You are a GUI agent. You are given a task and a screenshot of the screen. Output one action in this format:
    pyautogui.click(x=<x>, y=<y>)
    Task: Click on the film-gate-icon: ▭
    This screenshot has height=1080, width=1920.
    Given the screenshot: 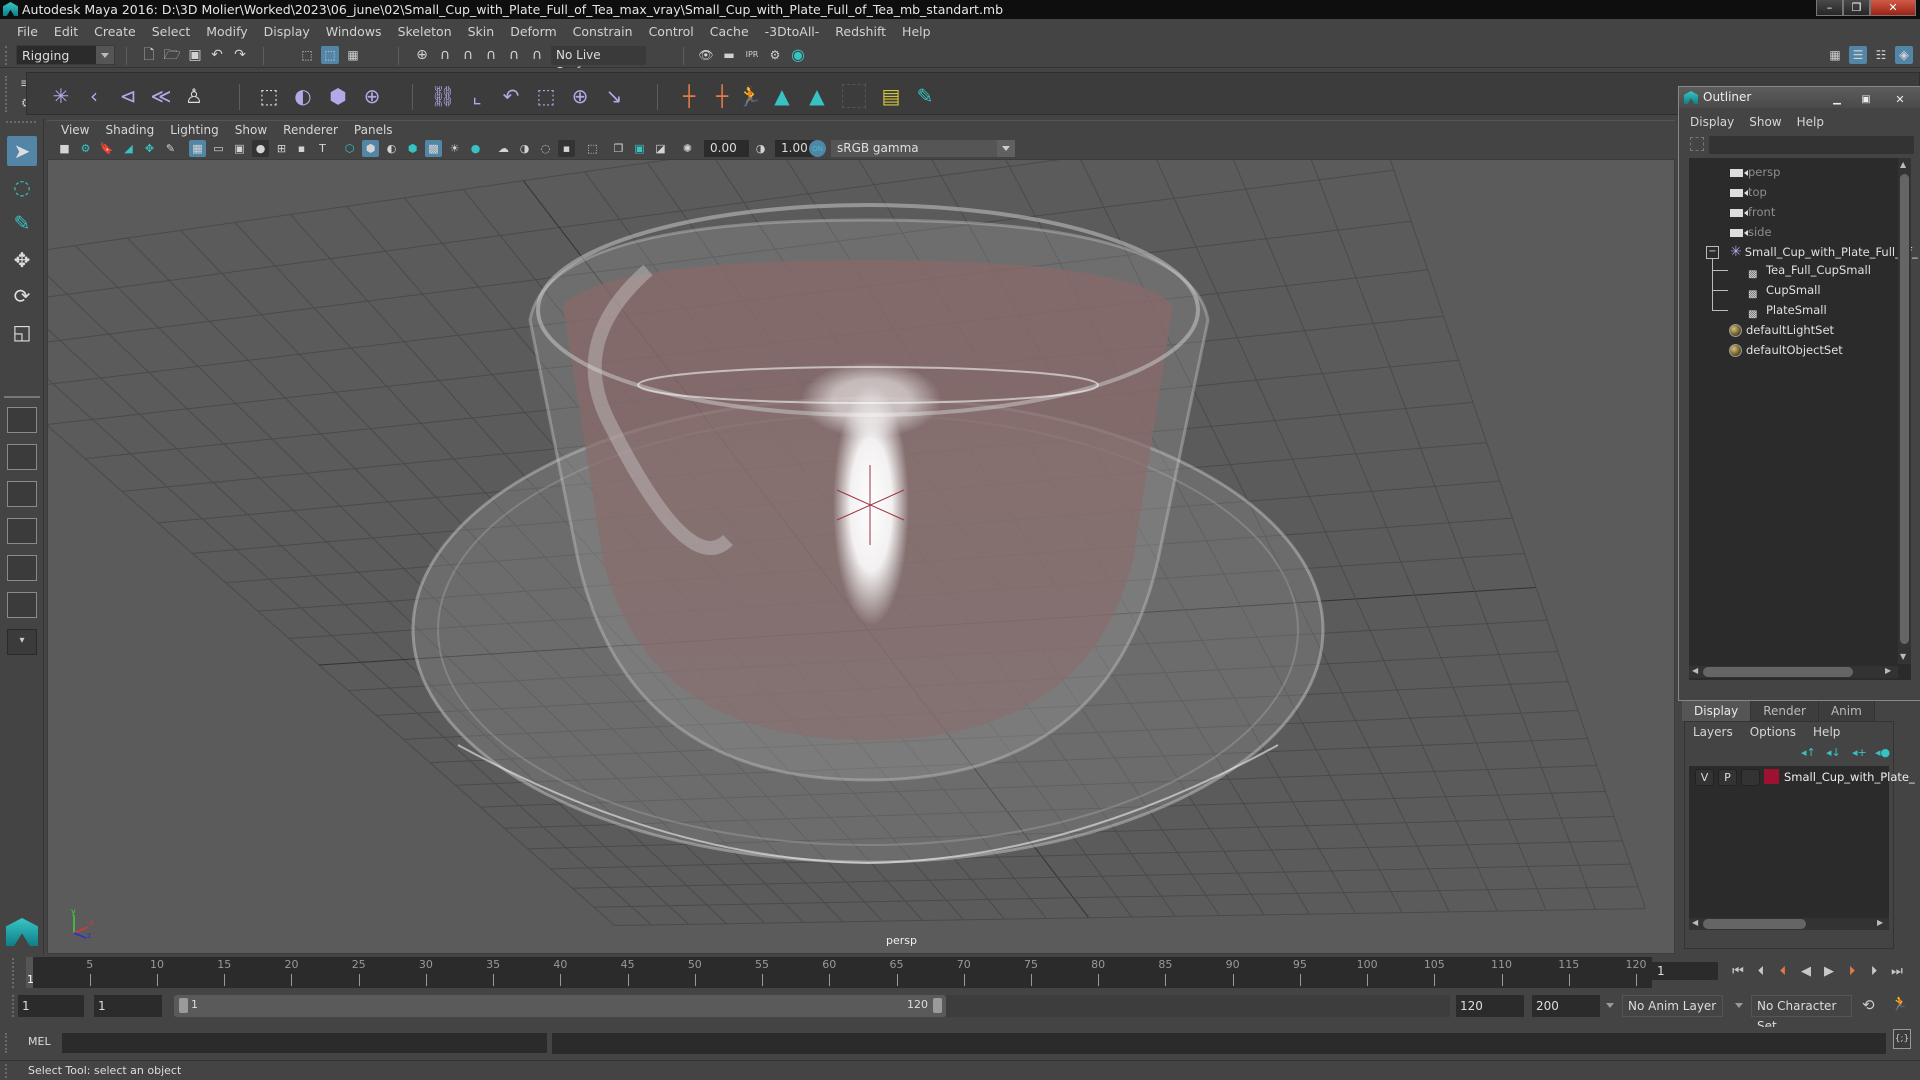 What is the action you would take?
    pyautogui.click(x=218, y=148)
    